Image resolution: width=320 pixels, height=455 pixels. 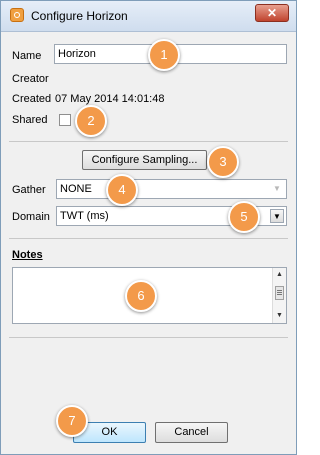 What do you see at coordinates (30, 120) in the screenshot?
I see `shared-label: Shared` at bounding box center [30, 120].